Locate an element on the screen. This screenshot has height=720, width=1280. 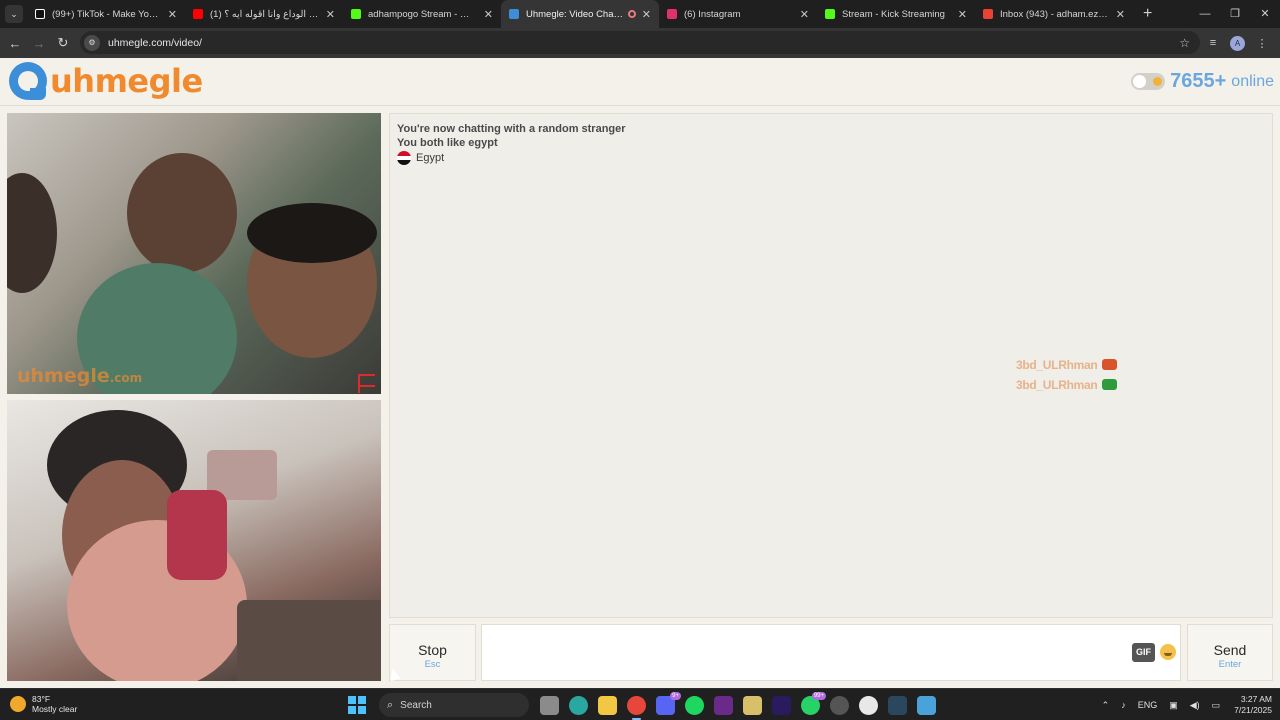
tab-label: Stream - Kick Streaming is located at coordinates (893, 14).